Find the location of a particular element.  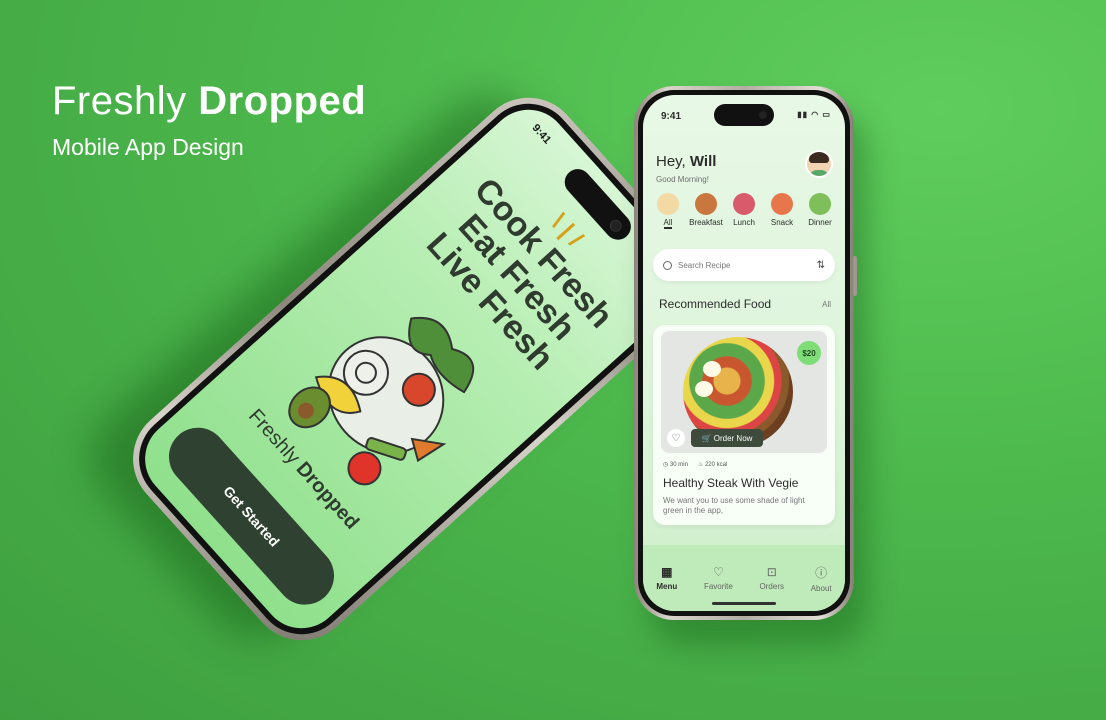

tab-orders: ⊡ Orders is located at coordinates (772, 578).